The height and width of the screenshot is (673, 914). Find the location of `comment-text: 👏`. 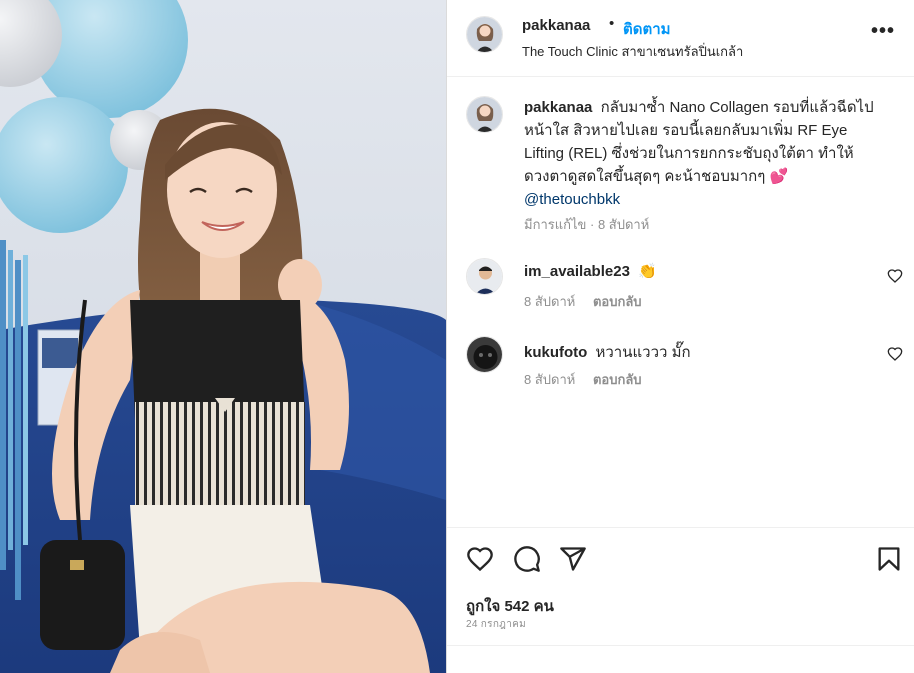

comment-text: 👏 is located at coordinates (647, 271).